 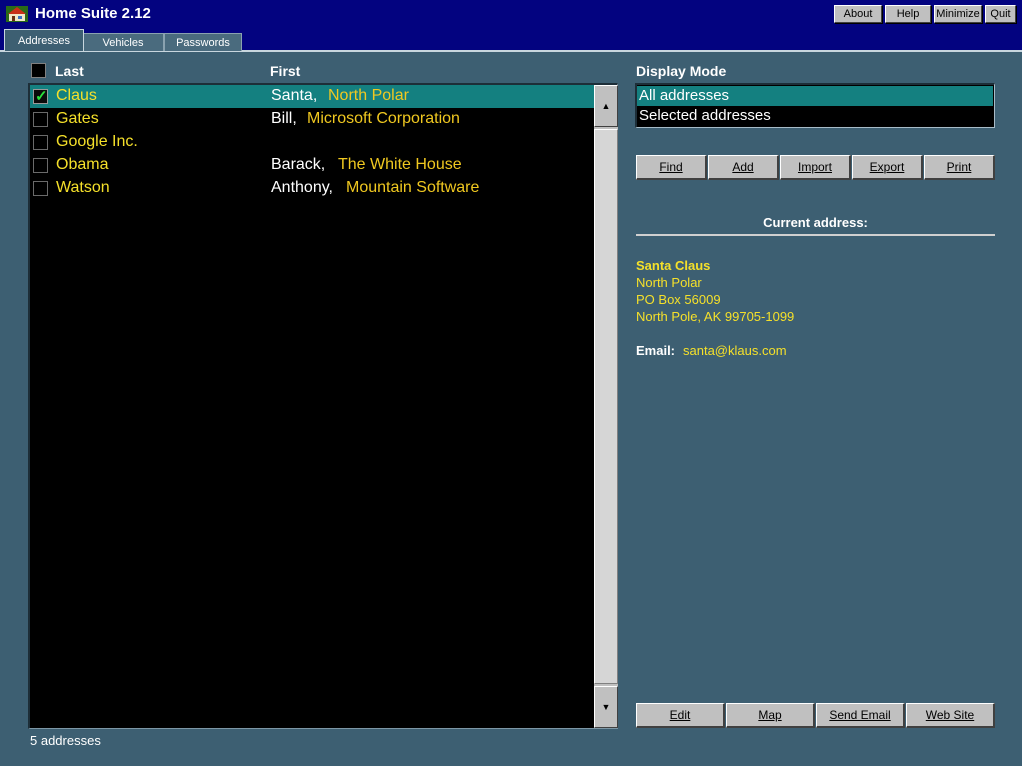 What do you see at coordinates (285, 71) in the screenshot?
I see `column-header-first: First` at bounding box center [285, 71].